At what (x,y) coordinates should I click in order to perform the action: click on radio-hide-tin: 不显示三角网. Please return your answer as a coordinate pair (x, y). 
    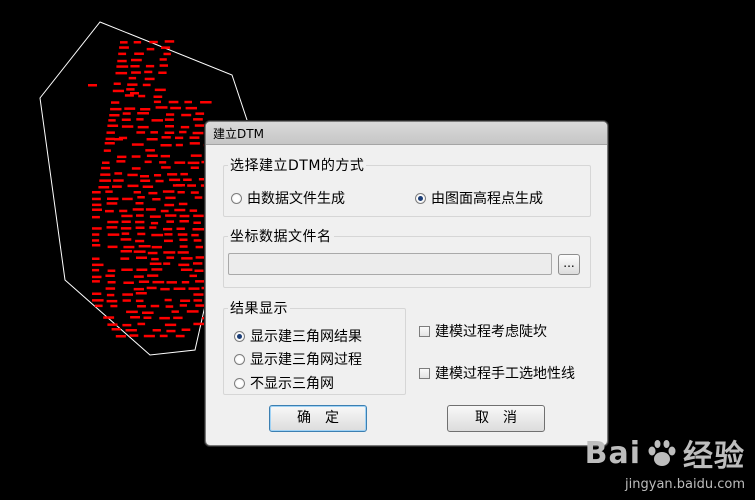
    Looking at the image, I should click on (284, 383).